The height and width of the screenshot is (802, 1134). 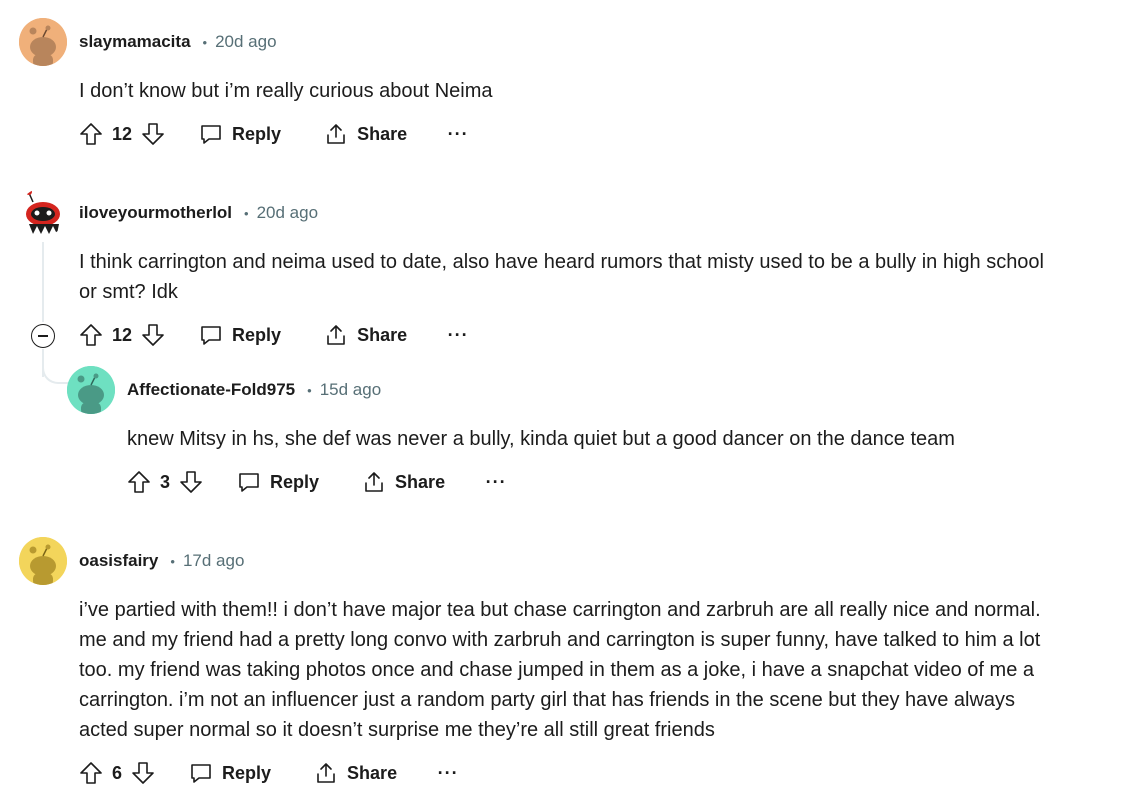 What do you see at coordinates (161, 561) in the screenshot?
I see `comment-meta: oasisfairy • 17d ago` at bounding box center [161, 561].